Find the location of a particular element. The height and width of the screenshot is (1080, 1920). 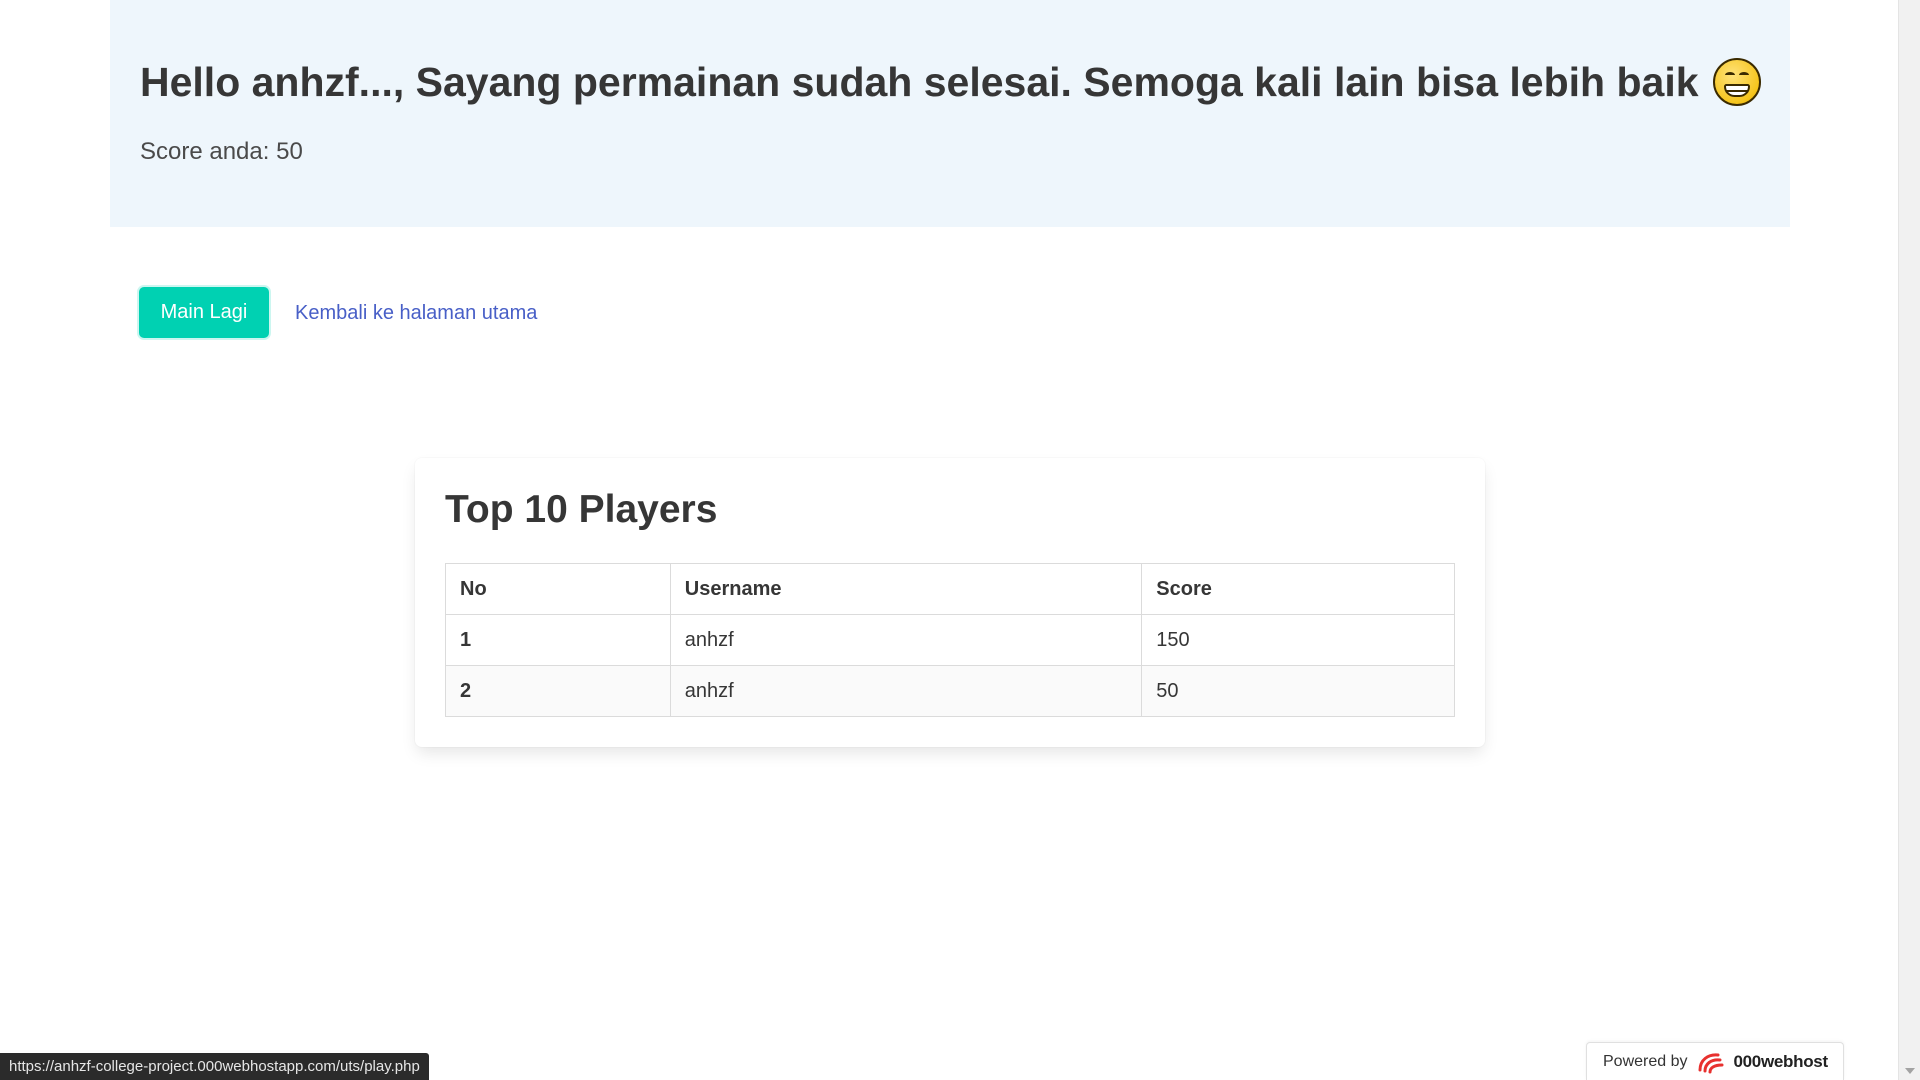

score-text: Score anda: 50 is located at coordinates (221, 151).